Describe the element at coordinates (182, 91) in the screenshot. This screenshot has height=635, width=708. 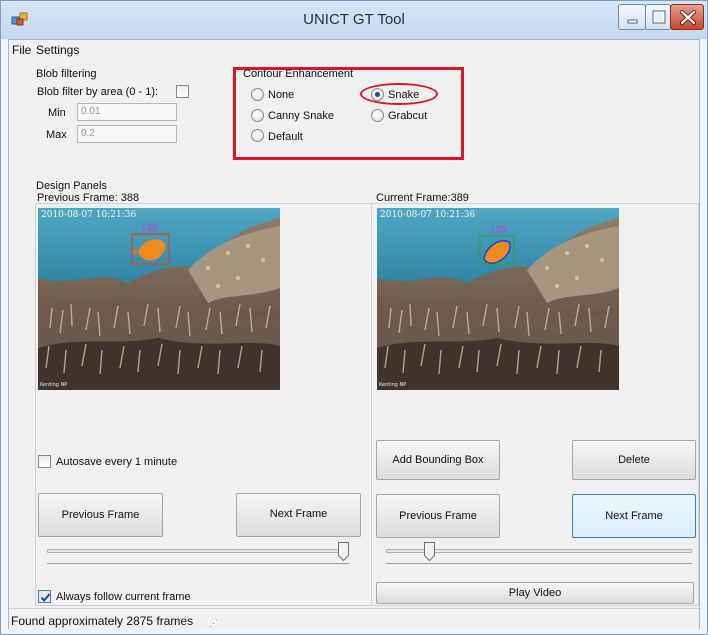
I see `blob-filter-checkbox` at that location.